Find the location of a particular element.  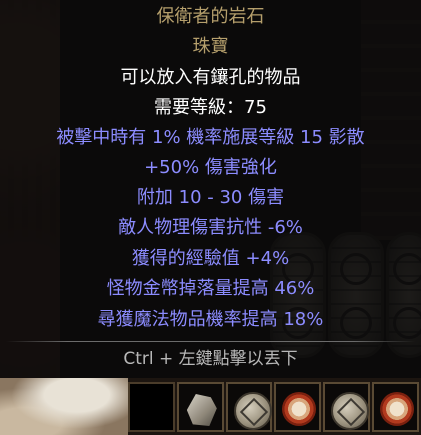

item-requirement: 需要等級：75 is located at coordinates (210, 107).